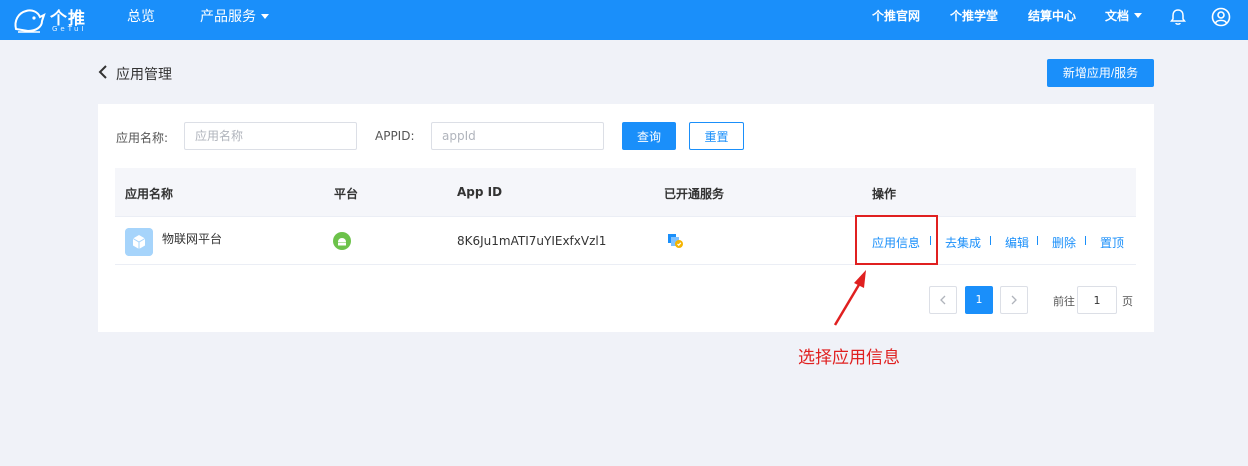 The height and width of the screenshot is (466, 1248). Describe the element at coordinates (395, 136) in the screenshot. I see `appid-label: APPID:` at that location.